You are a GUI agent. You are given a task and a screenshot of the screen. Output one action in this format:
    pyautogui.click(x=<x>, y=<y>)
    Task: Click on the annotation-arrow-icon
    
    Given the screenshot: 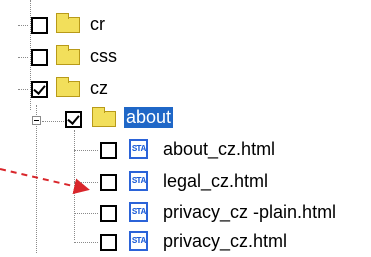 What is the action you would take?
    pyautogui.click(x=45, y=181)
    